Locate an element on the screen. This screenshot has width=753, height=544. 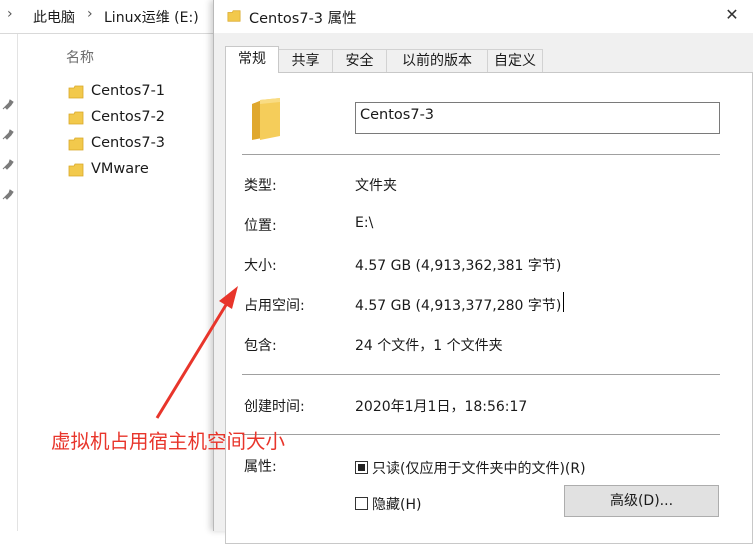
readonly-checkbox: 只读(仅应用于文件夹中的文件)(R) is located at coordinates (470, 468).